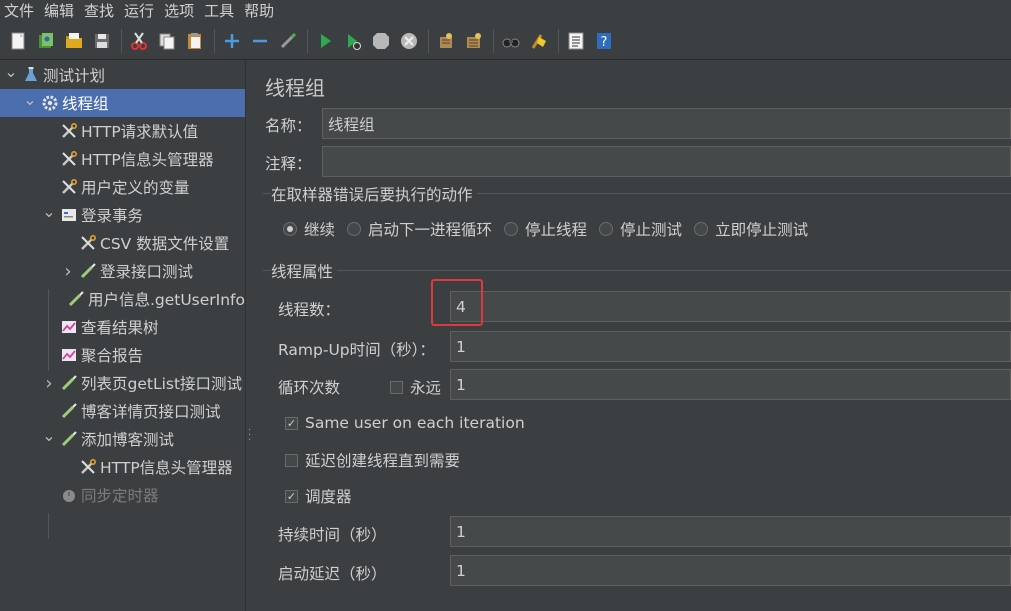  What do you see at coordinates (18, 41) in the screenshot?
I see `new-icon` at bounding box center [18, 41].